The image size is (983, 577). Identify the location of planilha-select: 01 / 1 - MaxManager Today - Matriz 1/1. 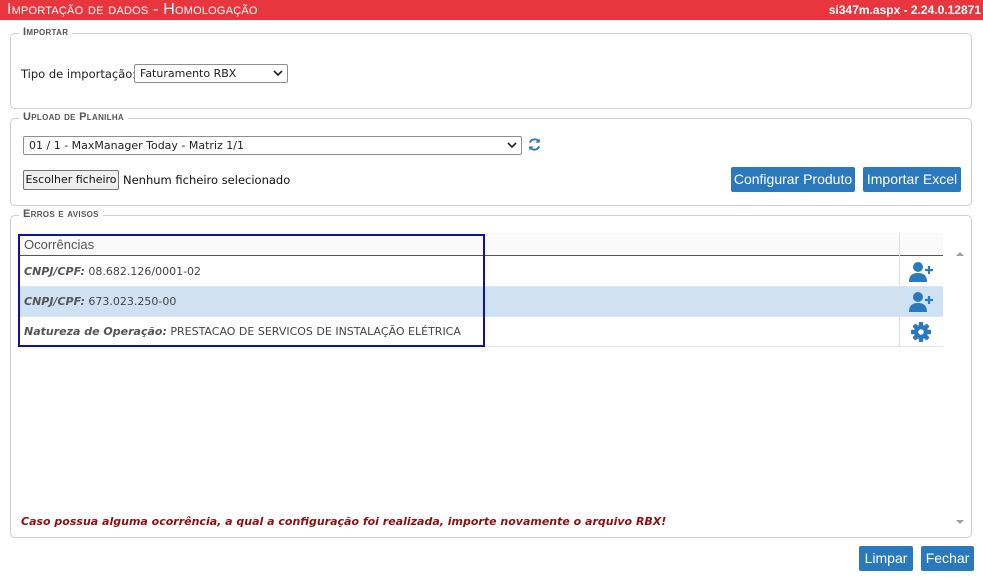
(272, 145).